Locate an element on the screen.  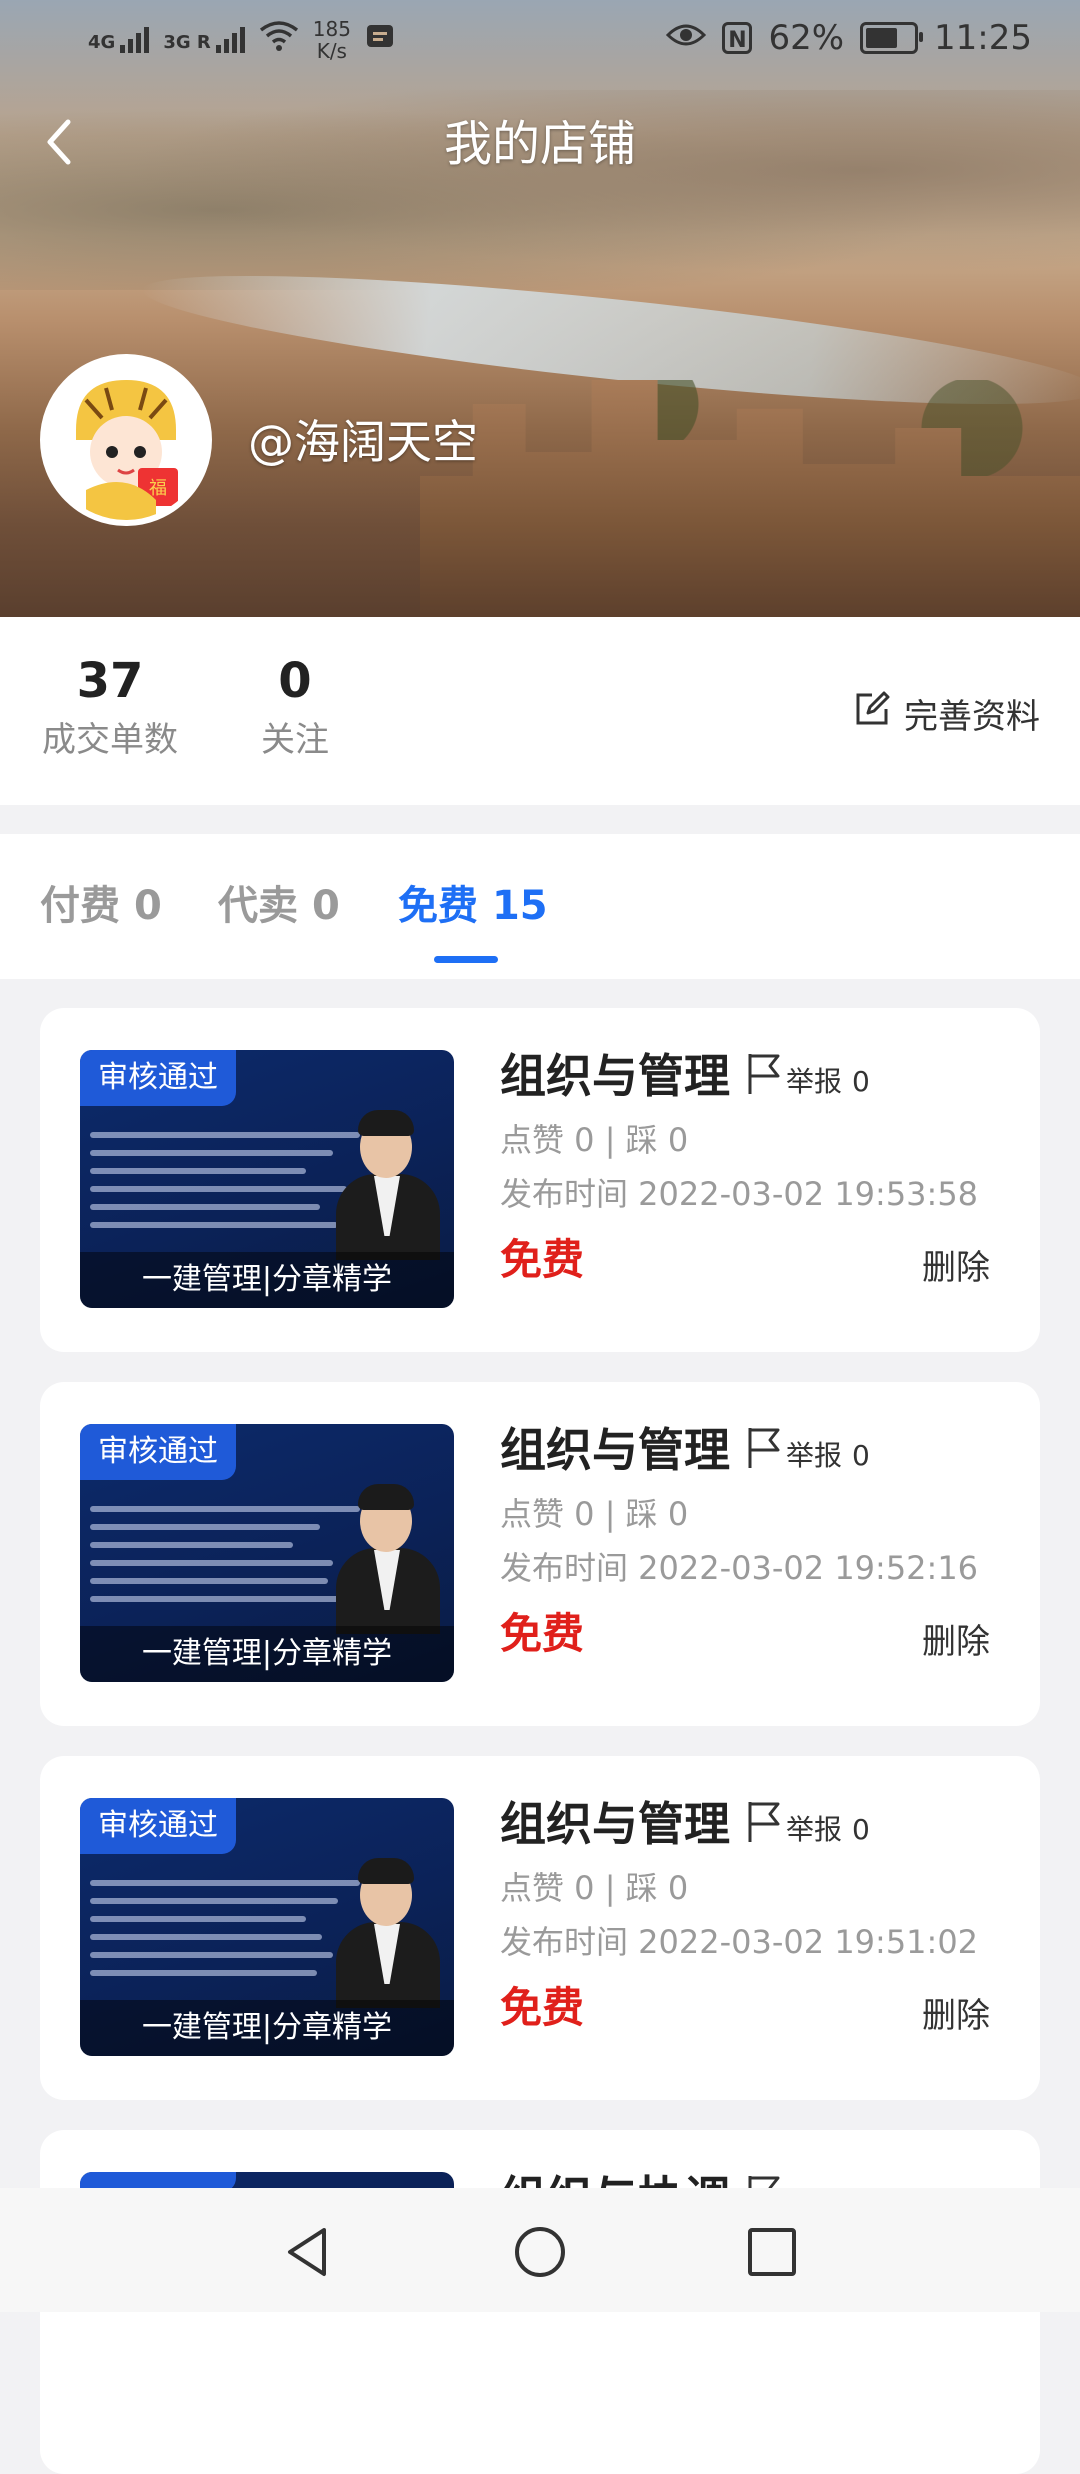
stats-panel: 37 成交单数 0 关注 完善资料 is located at coordinates (540, 711).